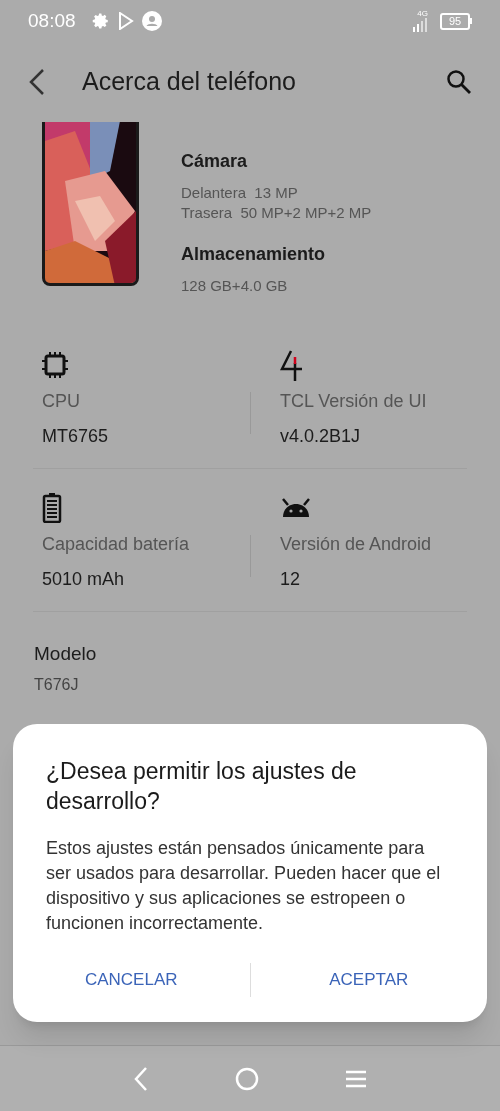 This screenshot has width=500, height=1111. I want to click on tile-label: Versión de Android, so click(356, 544).